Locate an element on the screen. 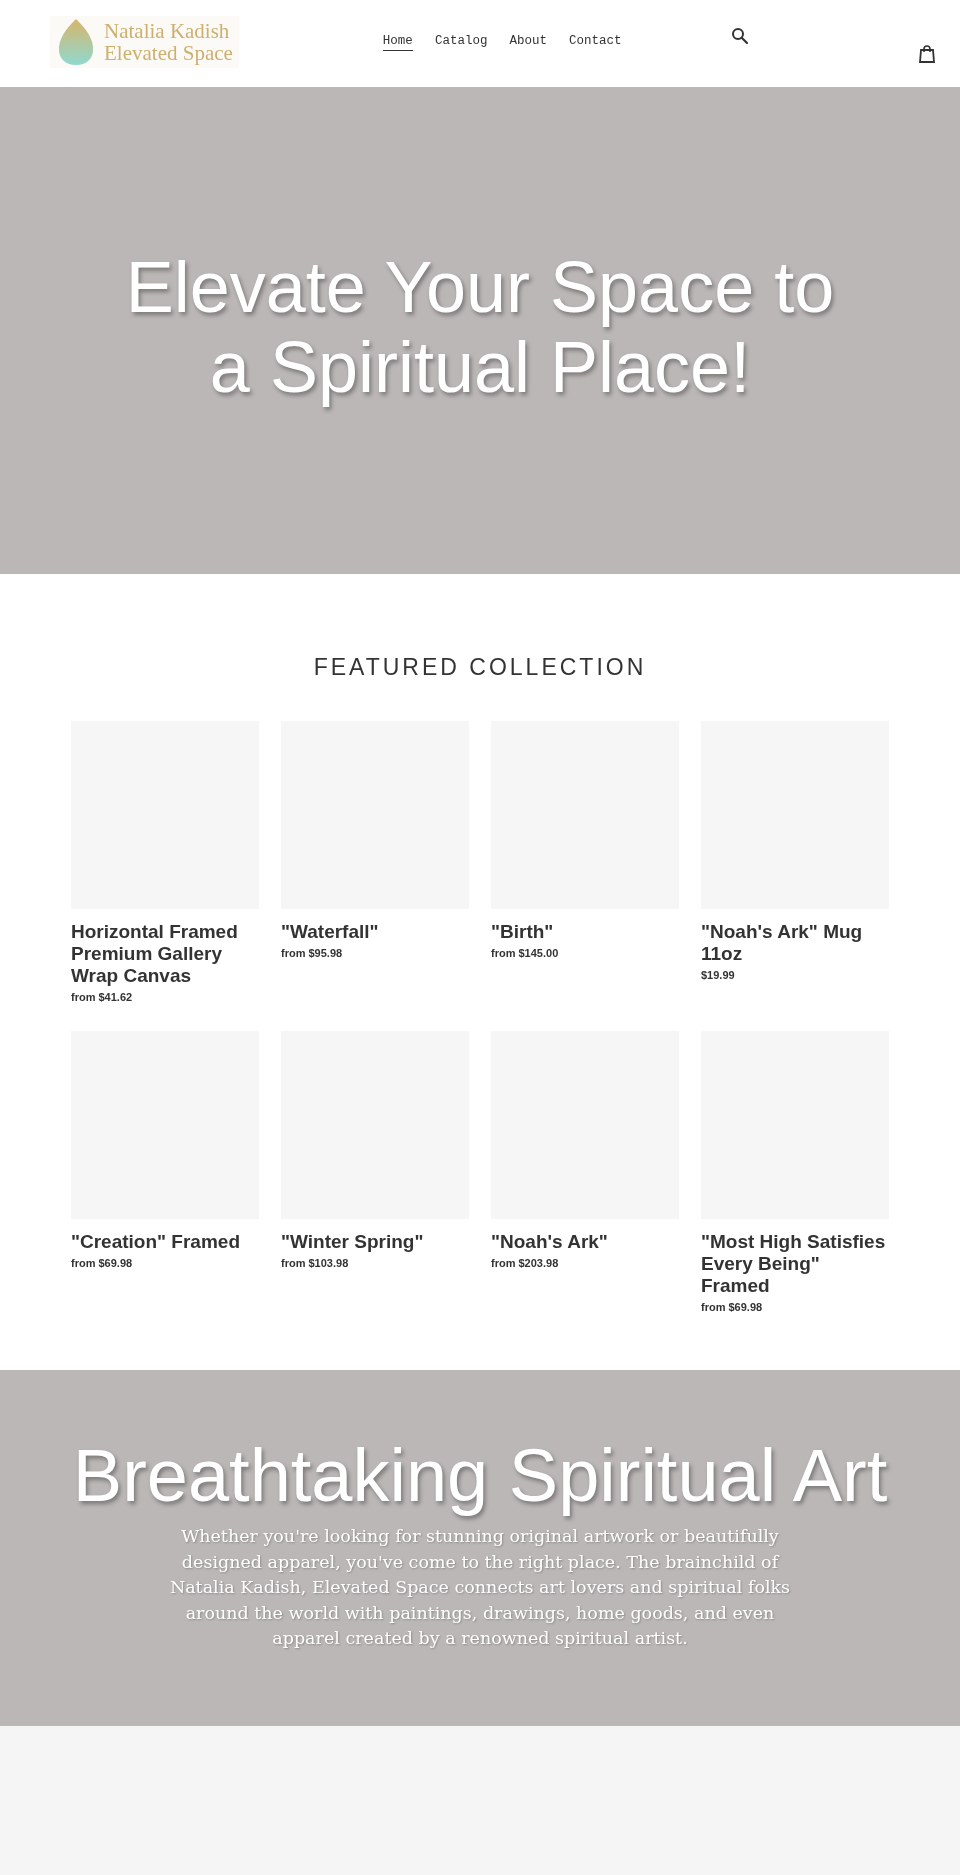 This screenshot has width=960, height=1875. section-title: FEATURED COLLECTION is located at coordinates (480, 667).